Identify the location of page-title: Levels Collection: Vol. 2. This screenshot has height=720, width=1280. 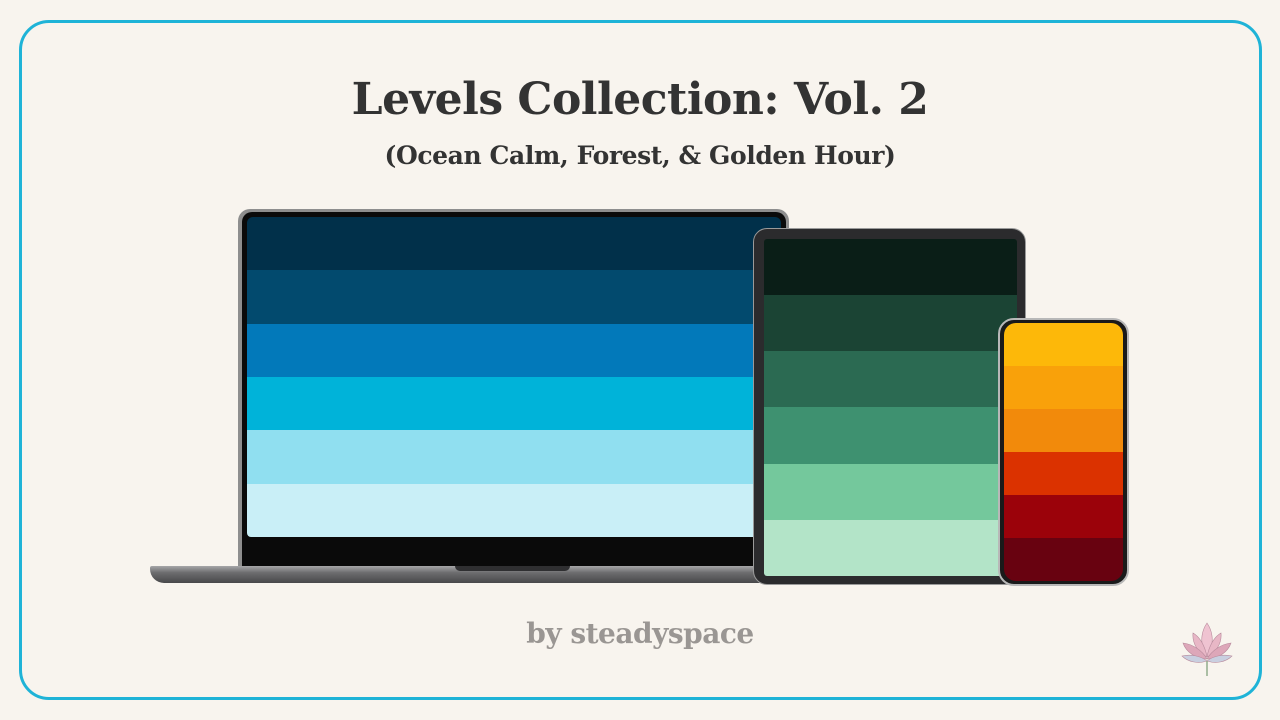
(640, 99).